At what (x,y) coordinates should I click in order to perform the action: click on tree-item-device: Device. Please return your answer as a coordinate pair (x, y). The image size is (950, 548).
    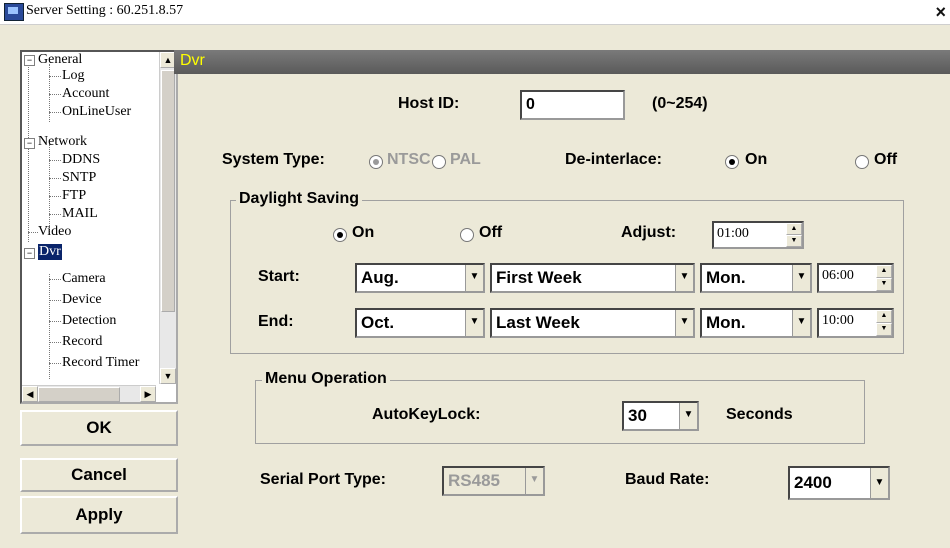
    Looking at the image, I should click on (82, 300).